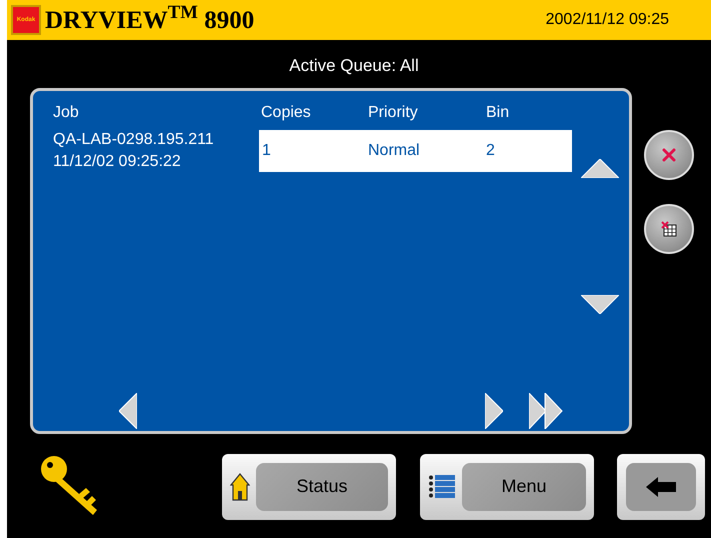 This screenshot has width=711, height=538. I want to click on table-cell-text: 2, so click(490, 150).